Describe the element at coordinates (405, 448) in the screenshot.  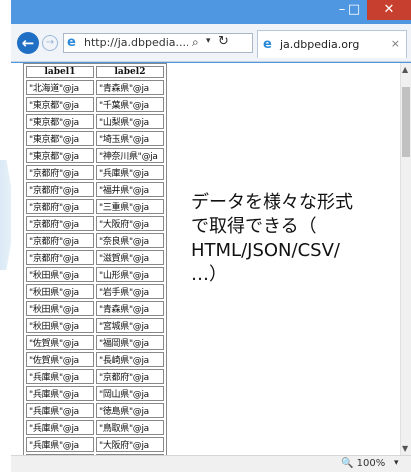
I see `scroll-down-icon: ▼` at that location.